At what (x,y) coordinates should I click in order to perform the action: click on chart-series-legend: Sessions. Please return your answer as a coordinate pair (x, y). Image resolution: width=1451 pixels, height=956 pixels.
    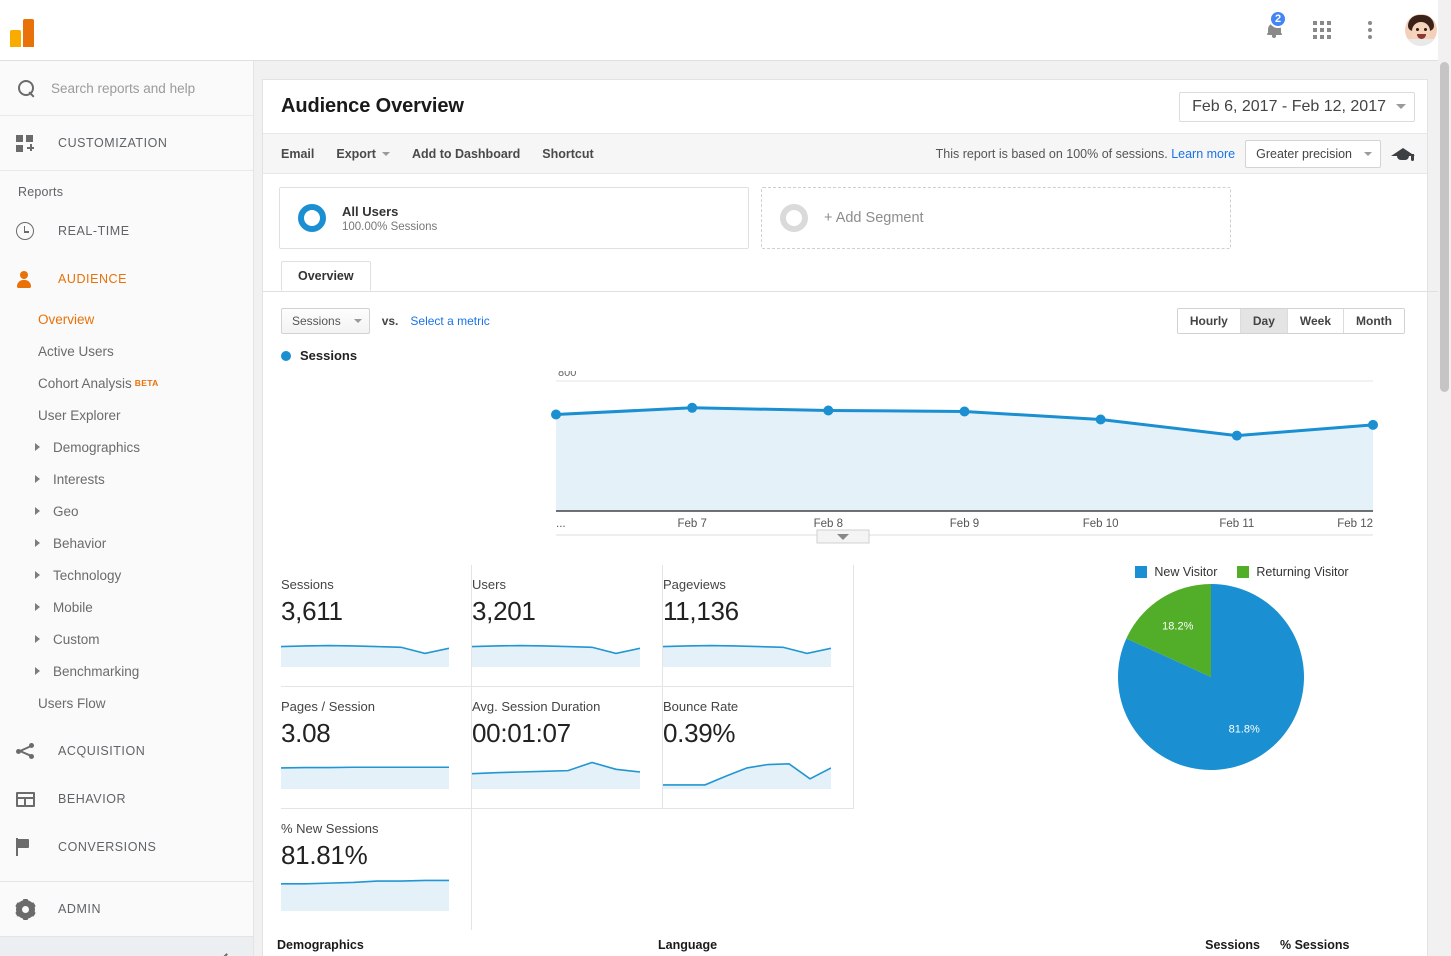
    Looking at the image, I should click on (845, 348).